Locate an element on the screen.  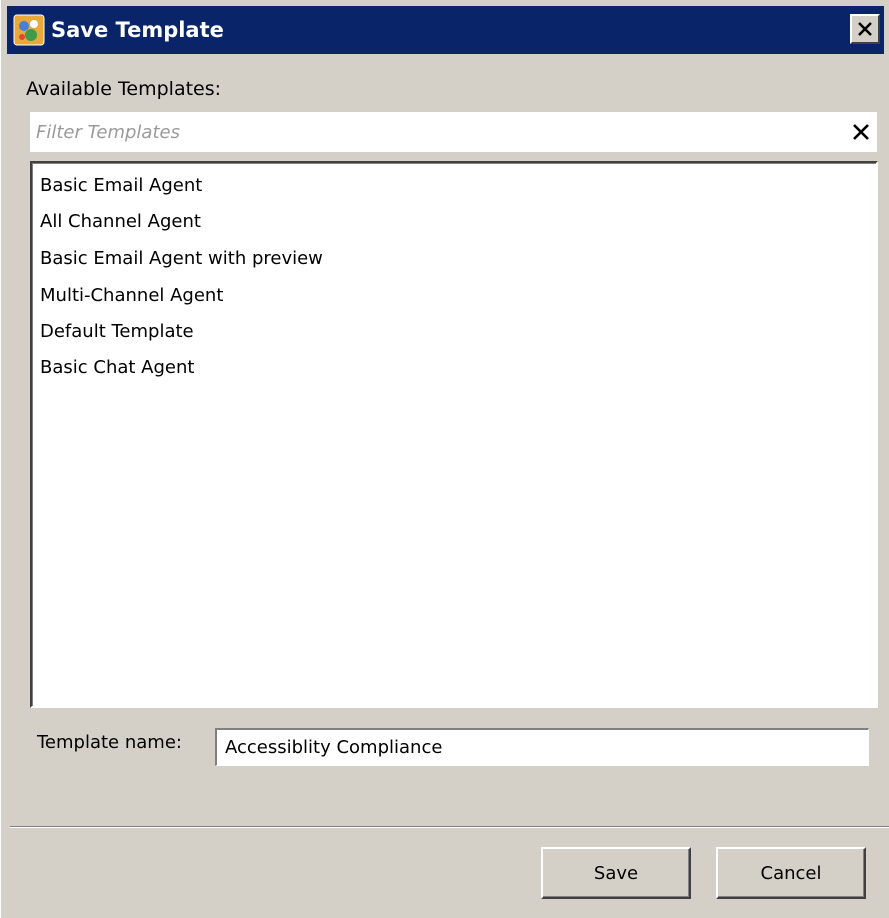
list-item: Multi-Channel Agent is located at coordinates (131, 296).